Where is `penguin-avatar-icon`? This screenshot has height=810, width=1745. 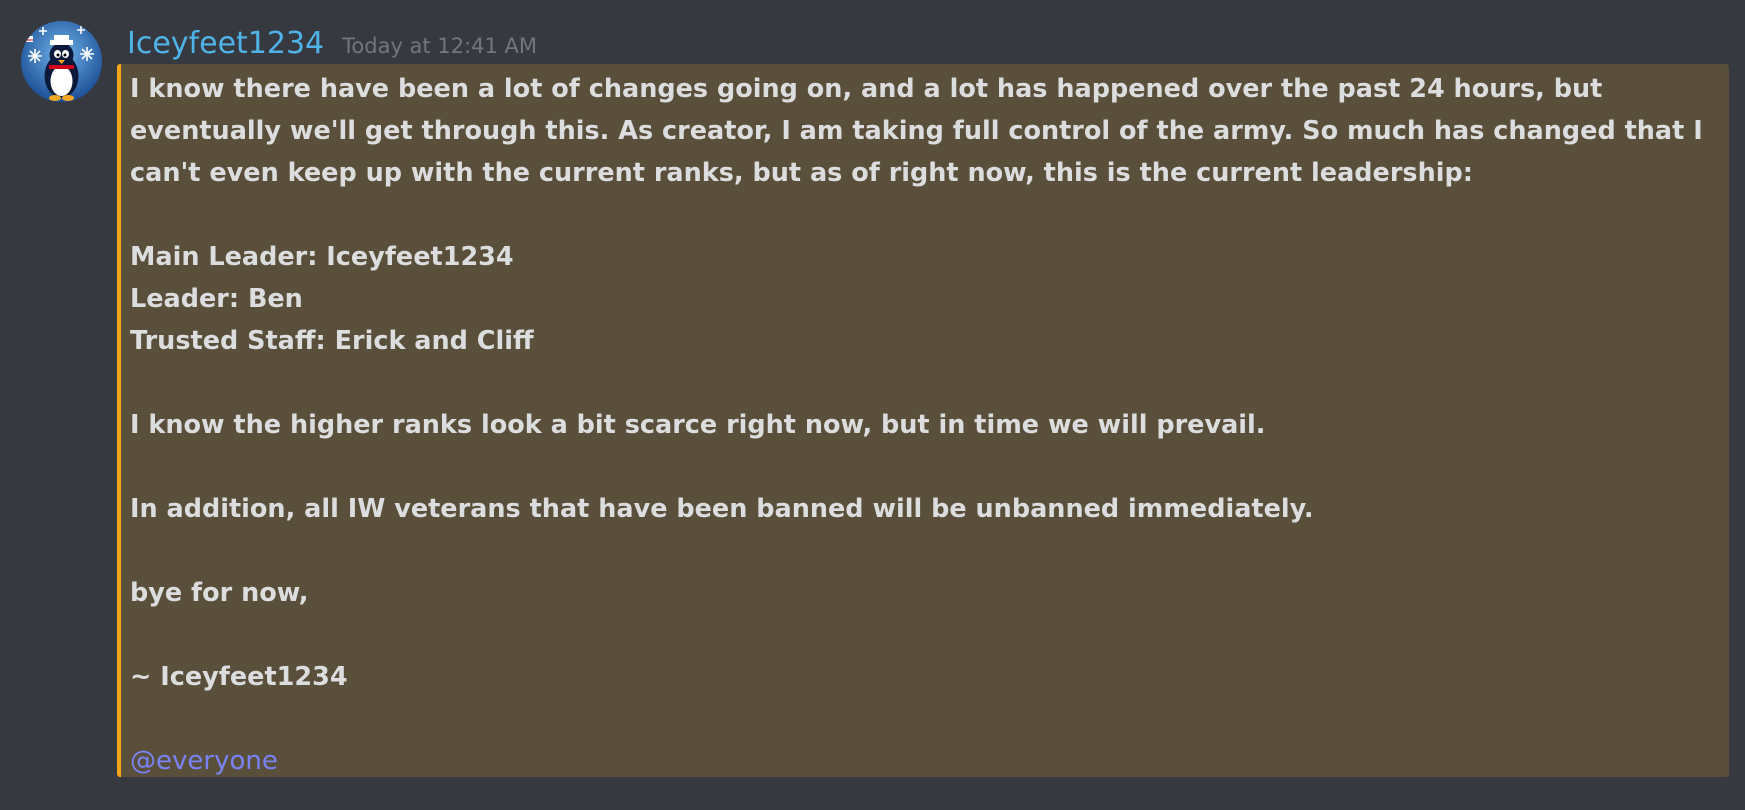
penguin-avatar-icon is located at coordinates (61, 61).